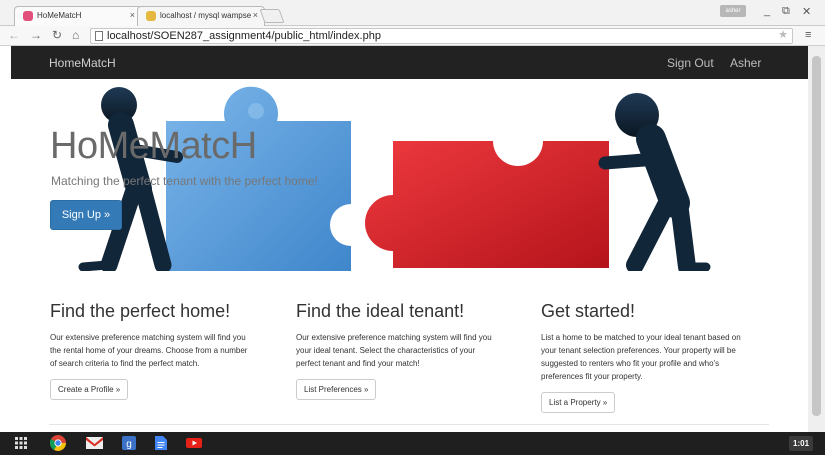  I want to click on reload-icon: ↻, so click(57, 35).